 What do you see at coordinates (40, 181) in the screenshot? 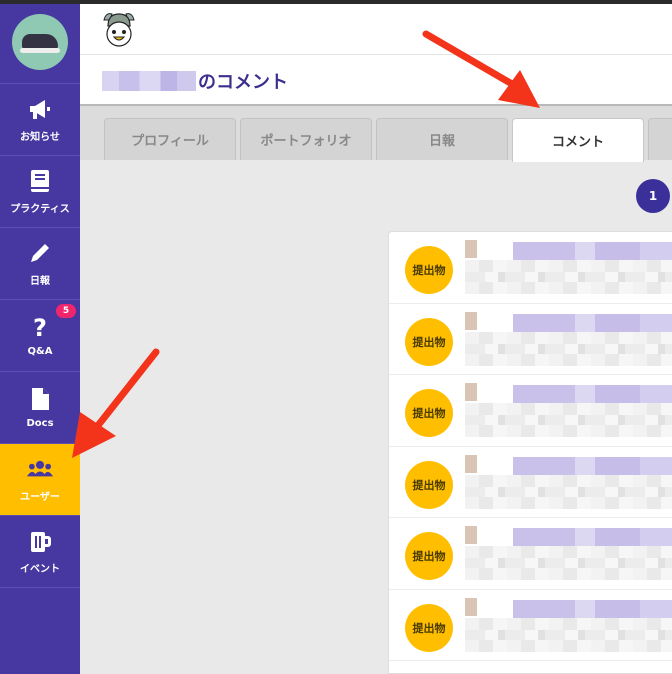
I see `book-icon` at bounding box center [40, 181].